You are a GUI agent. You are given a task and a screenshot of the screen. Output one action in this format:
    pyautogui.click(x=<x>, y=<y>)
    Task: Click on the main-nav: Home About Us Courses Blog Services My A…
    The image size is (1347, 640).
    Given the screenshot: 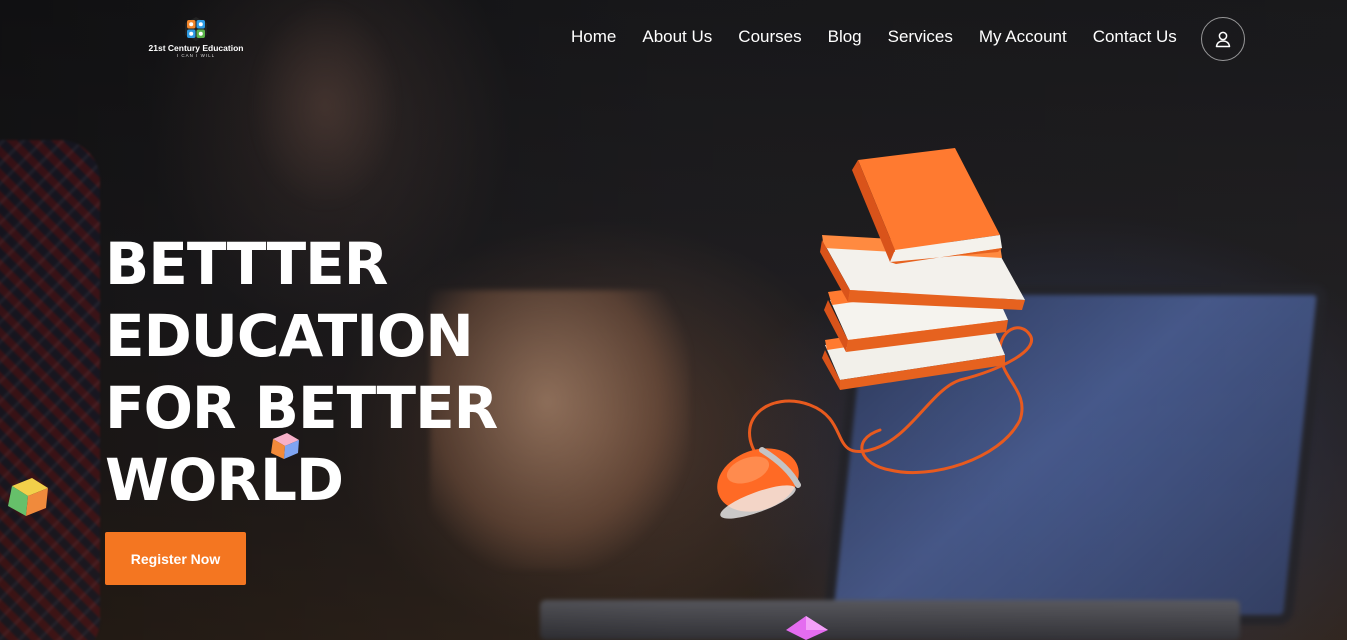 What is the action you would take?
    pyautogui.click(x=887, y=37)
    